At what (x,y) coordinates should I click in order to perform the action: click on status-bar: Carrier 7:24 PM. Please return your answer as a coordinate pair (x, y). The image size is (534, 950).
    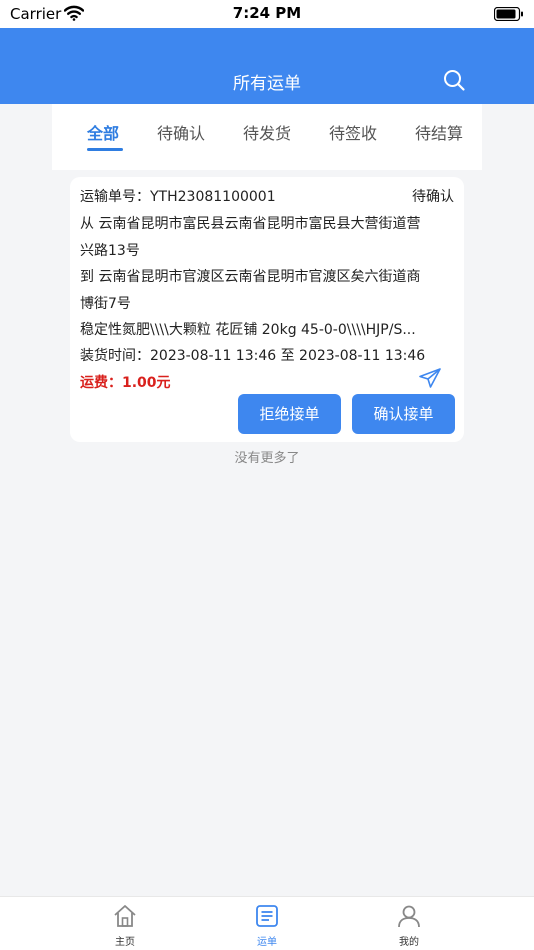
    Looking at the image, I should click on (267, 14).